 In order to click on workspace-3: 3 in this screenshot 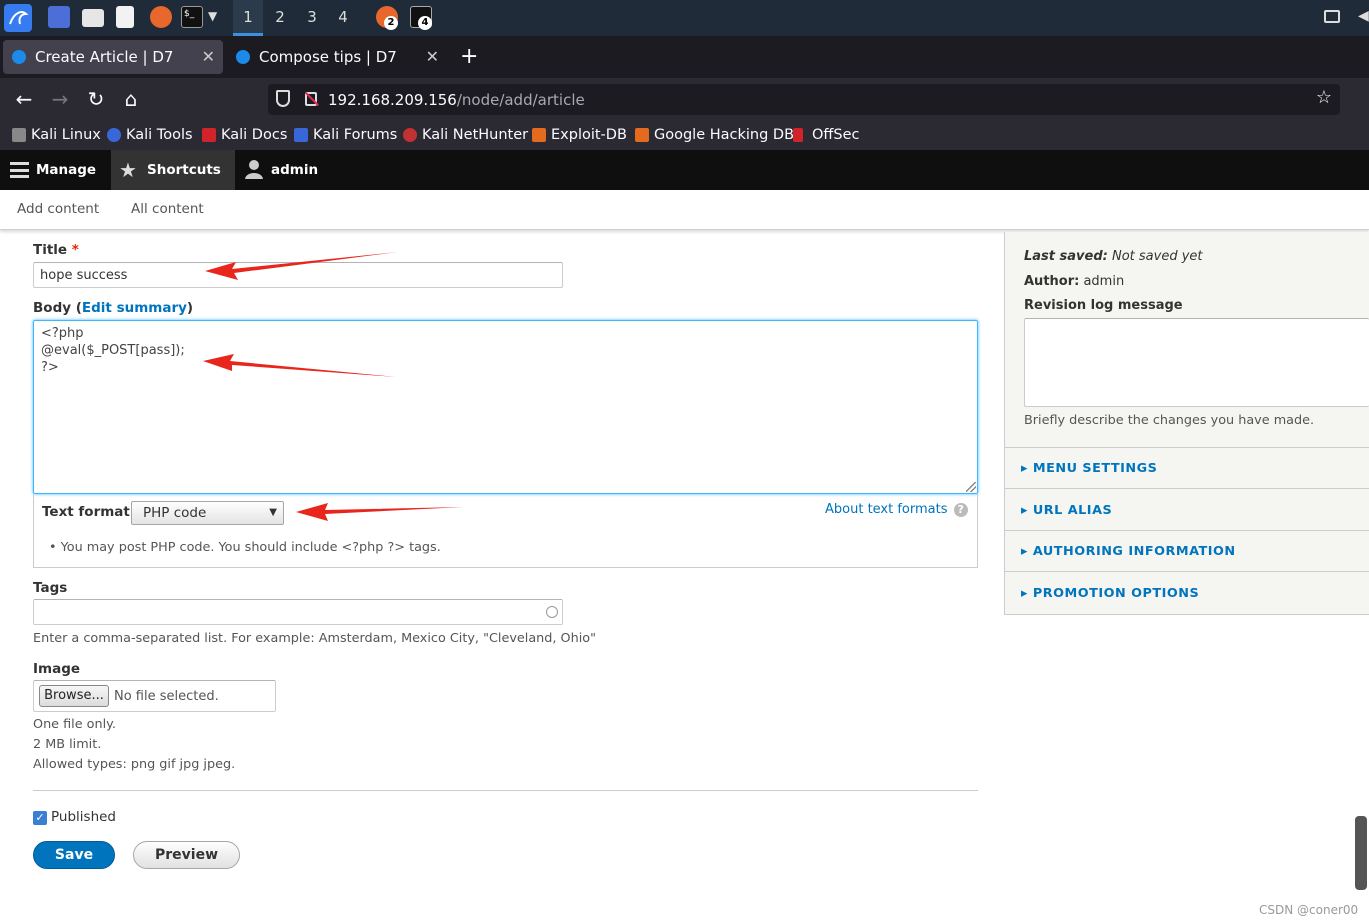, I will do `click(312, 18)`.